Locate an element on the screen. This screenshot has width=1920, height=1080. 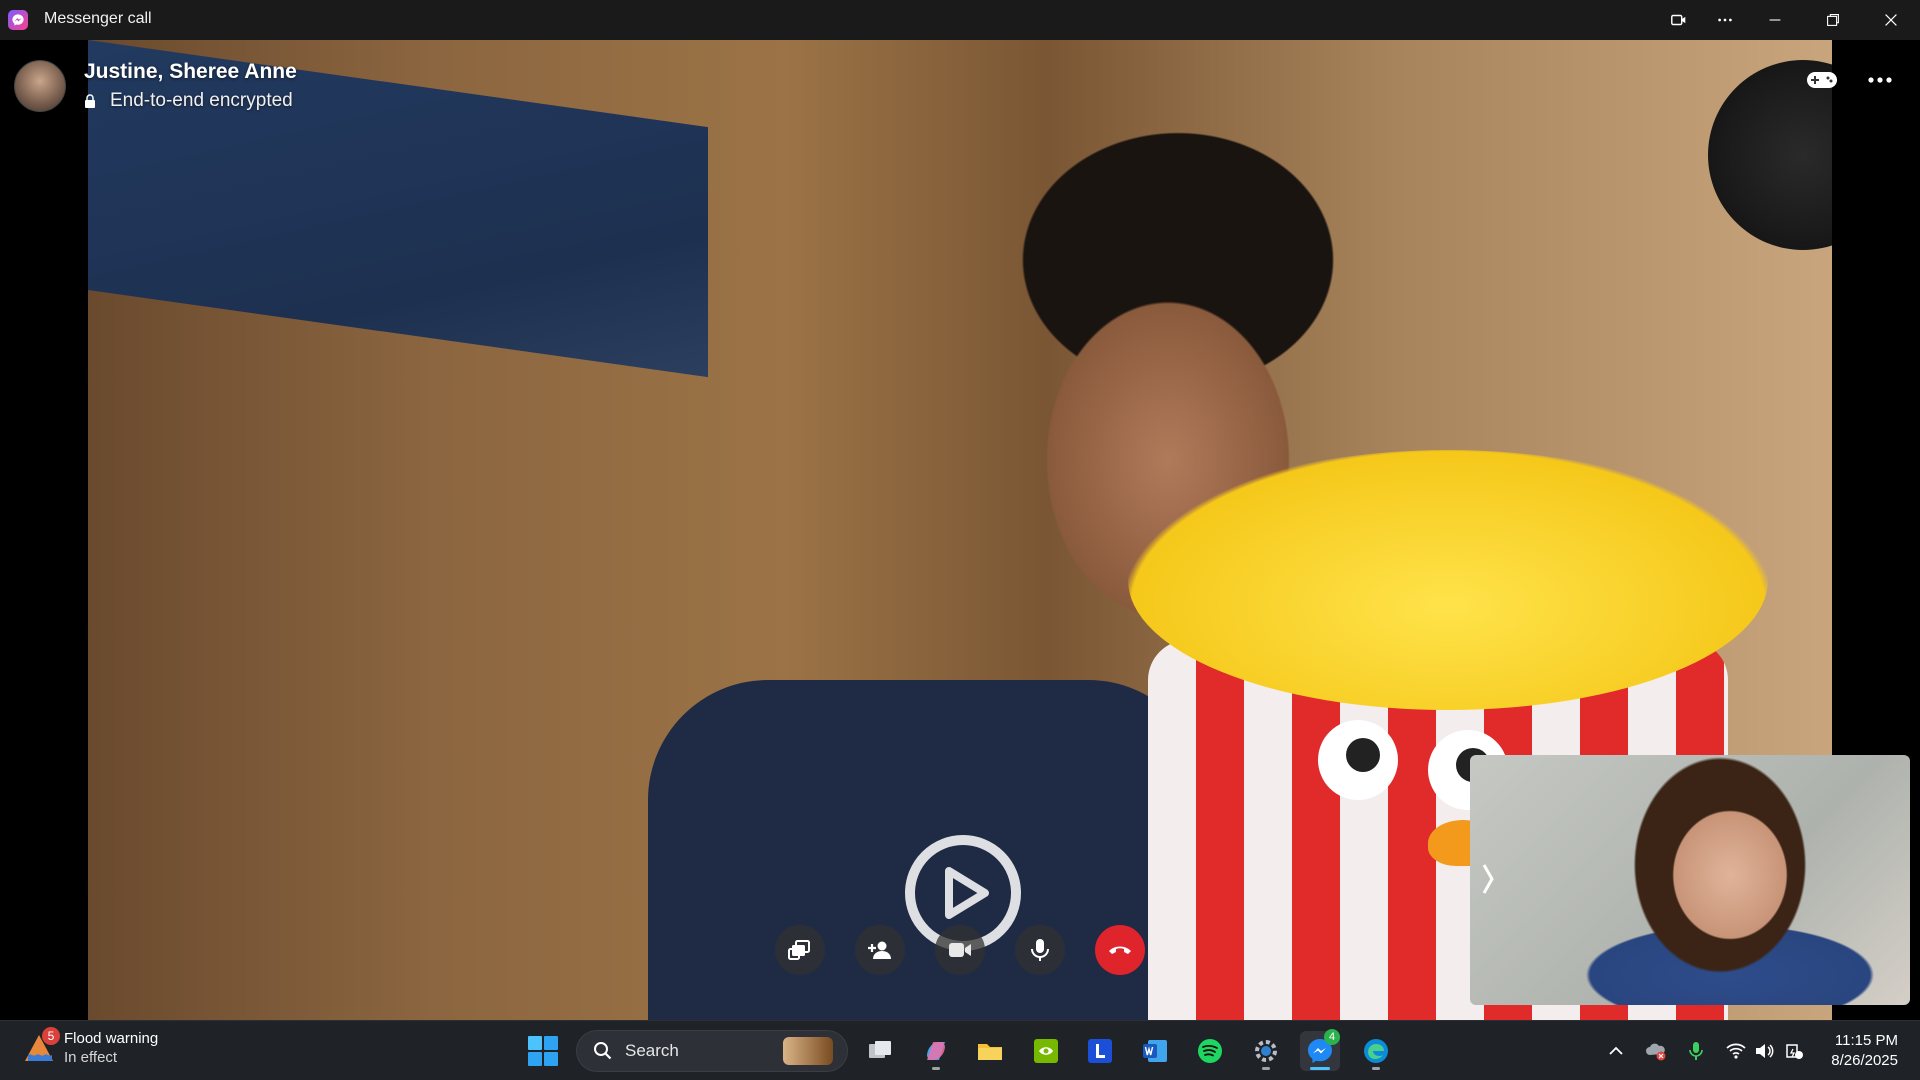
file-explorer-button is located at coordinates (990, 1051).